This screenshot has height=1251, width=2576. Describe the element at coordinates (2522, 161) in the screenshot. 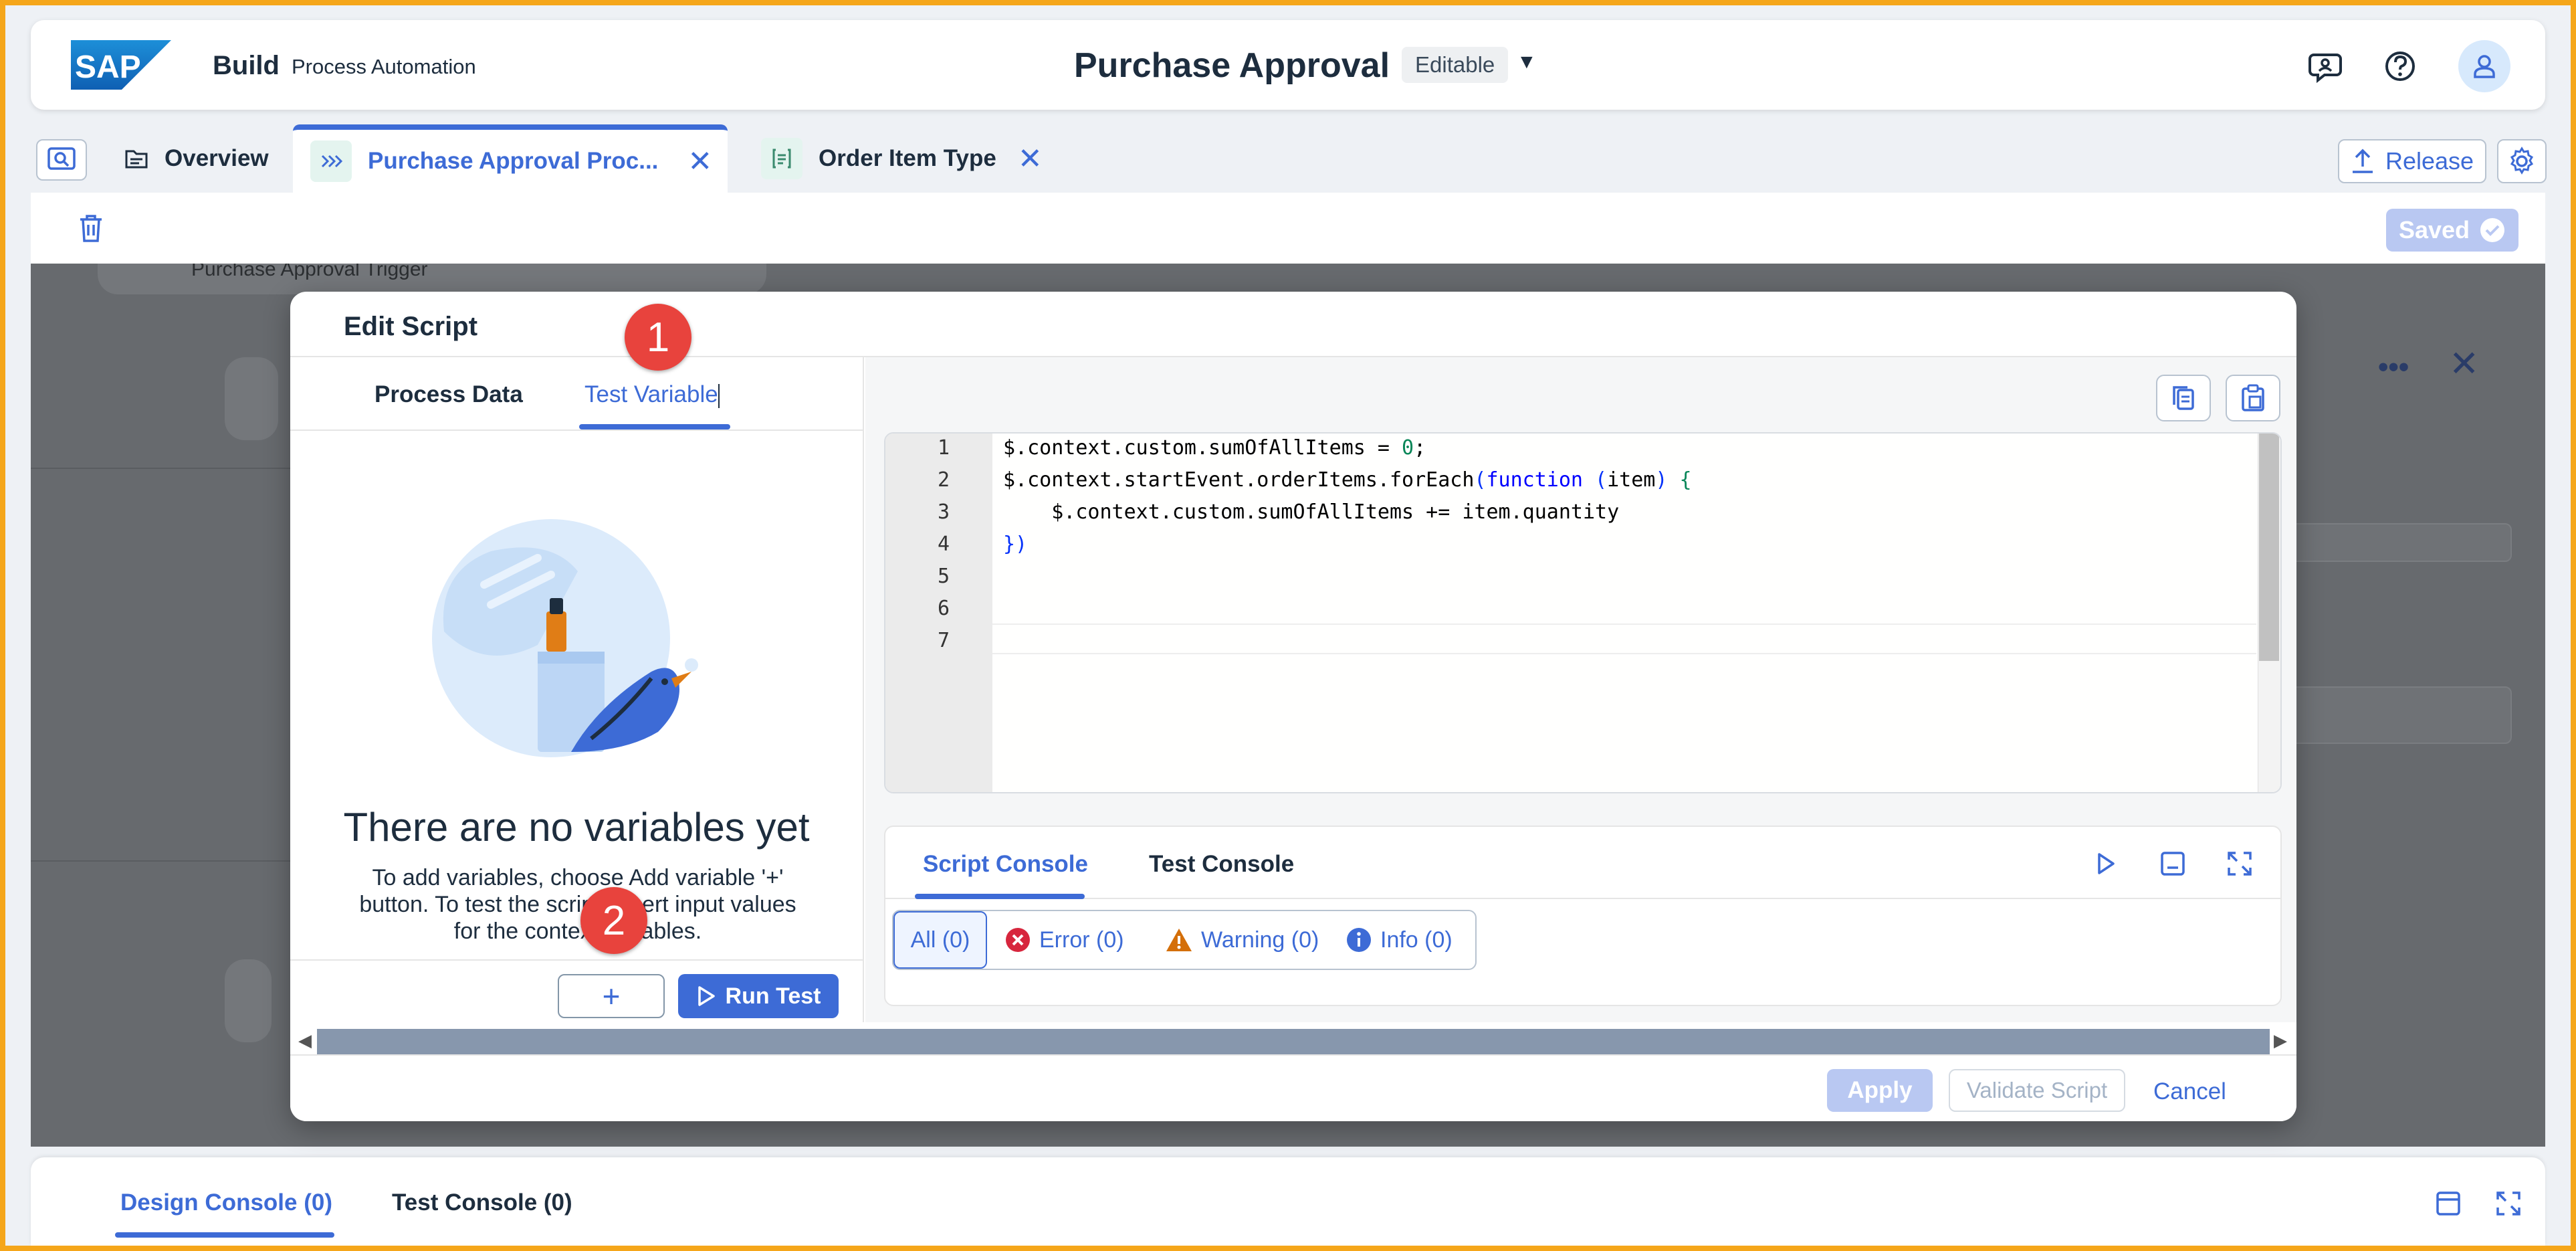

I see `settings-button` at that location.